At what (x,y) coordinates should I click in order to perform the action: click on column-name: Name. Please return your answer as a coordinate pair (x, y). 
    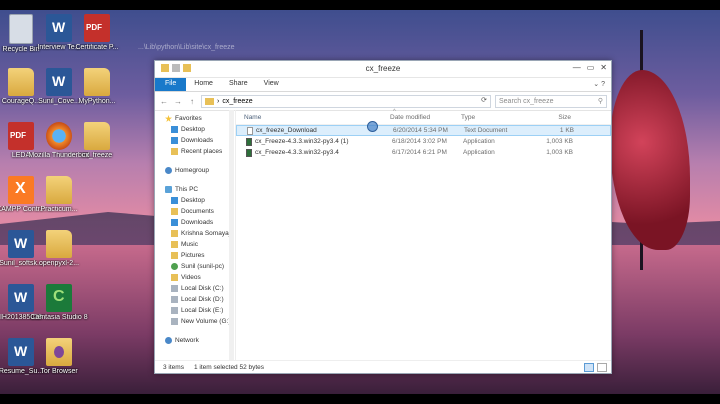
    Looking at the image, I should click on (309, 117).